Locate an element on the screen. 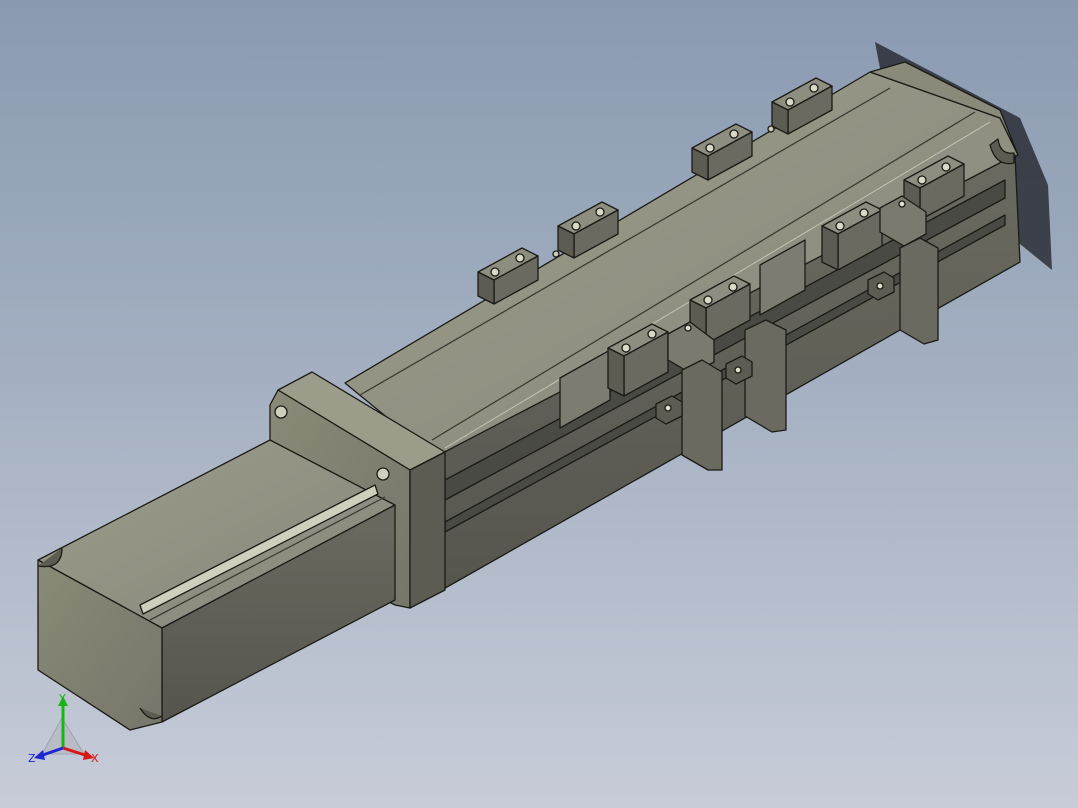  z-axis-label: Z is located at coordinates (32, 758).